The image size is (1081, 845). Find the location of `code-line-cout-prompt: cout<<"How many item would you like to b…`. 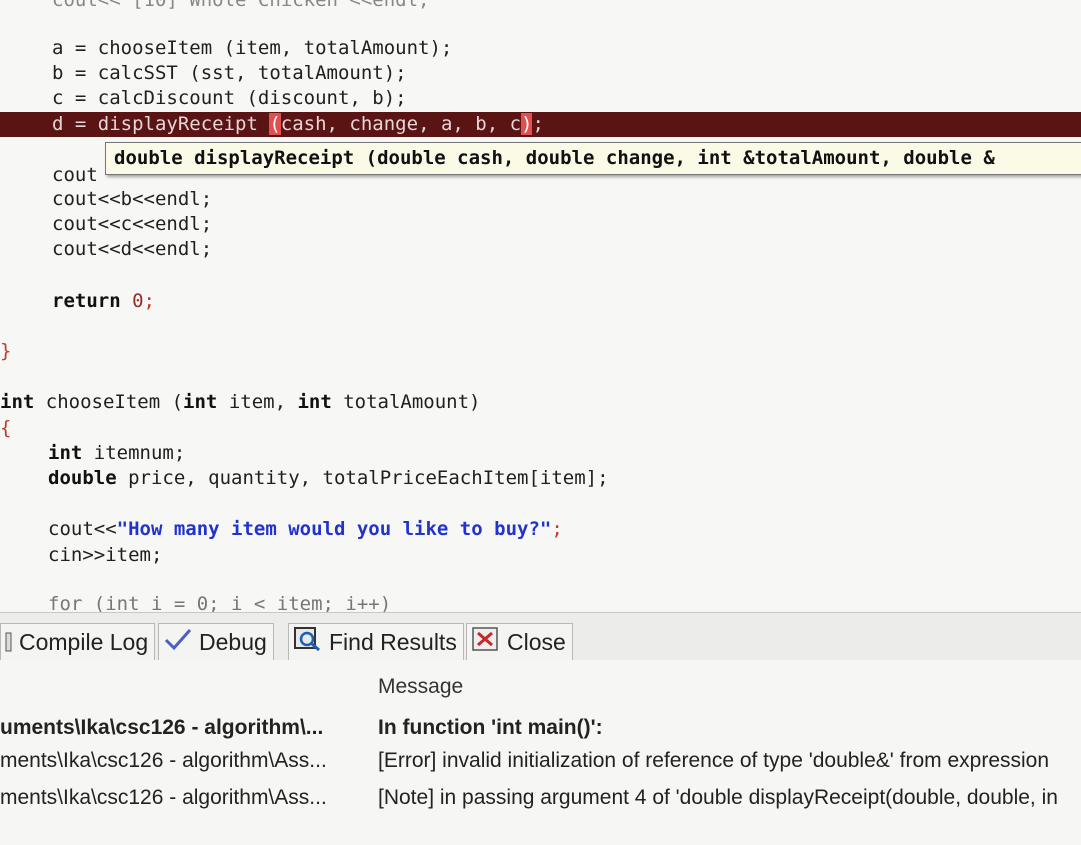

code-line-cout-prompt: cout<<"How many item would you like to b… is located at coordinates (305, 529).